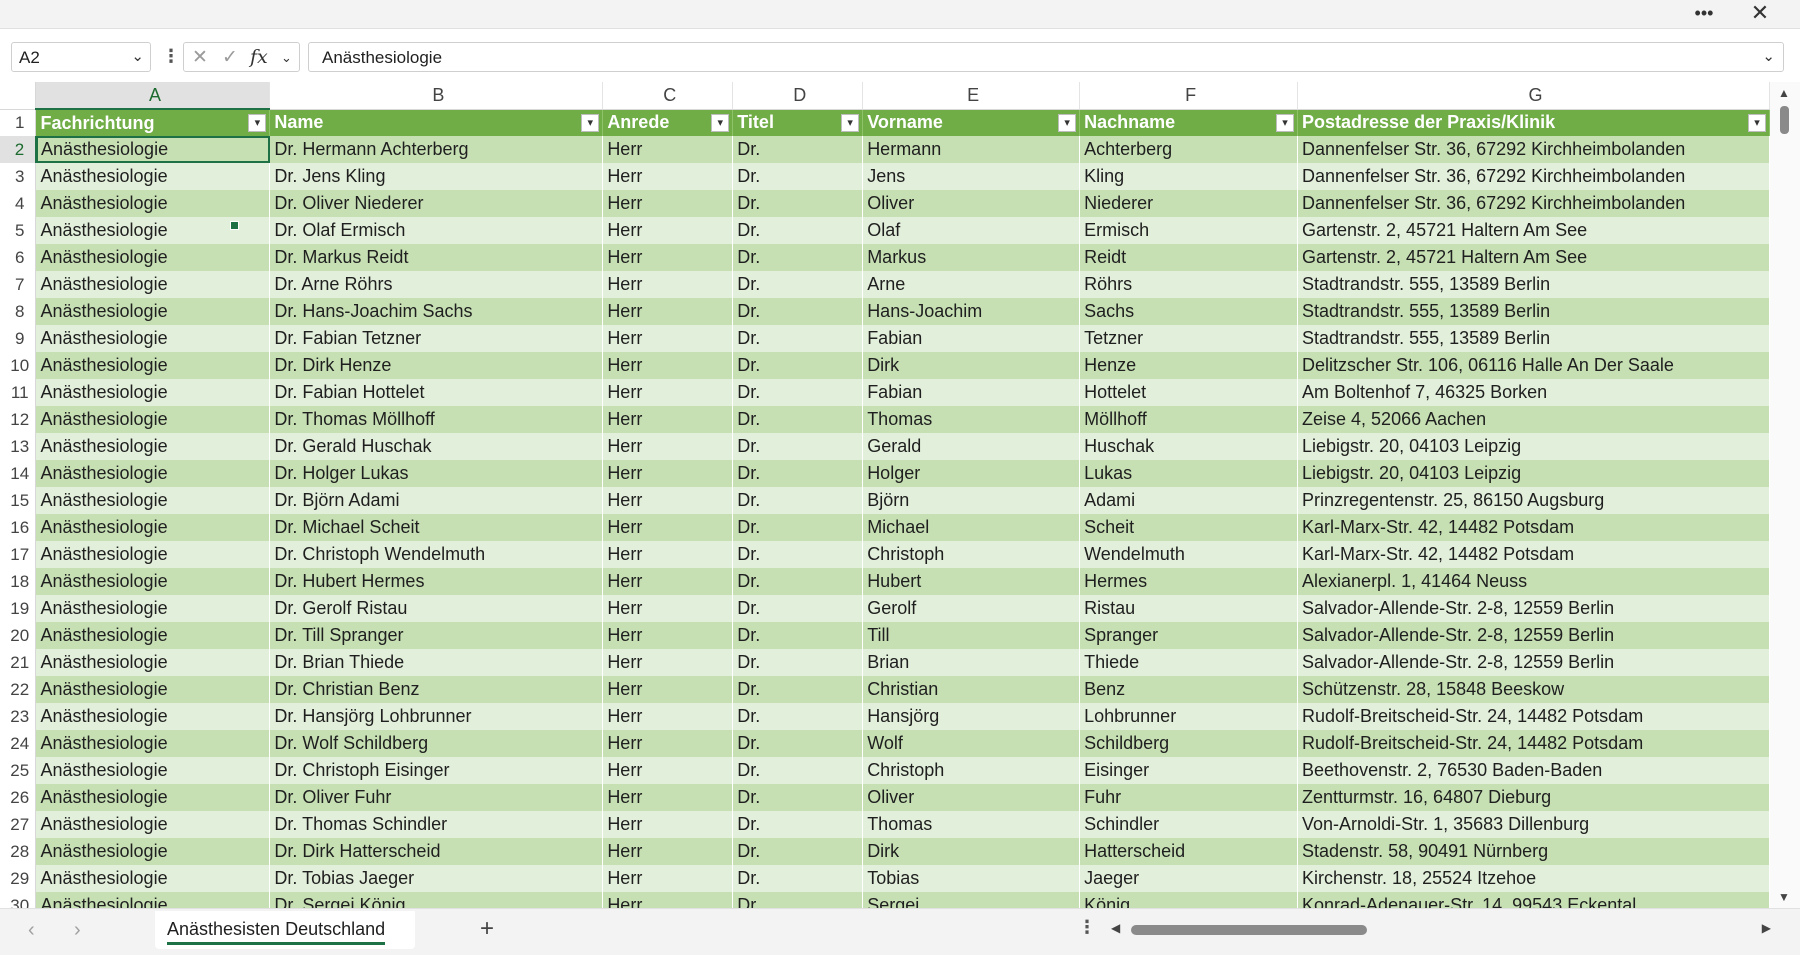 This screenshot has width=1800, height=955. I want to click on column-header-a: A, so click(153, 96).